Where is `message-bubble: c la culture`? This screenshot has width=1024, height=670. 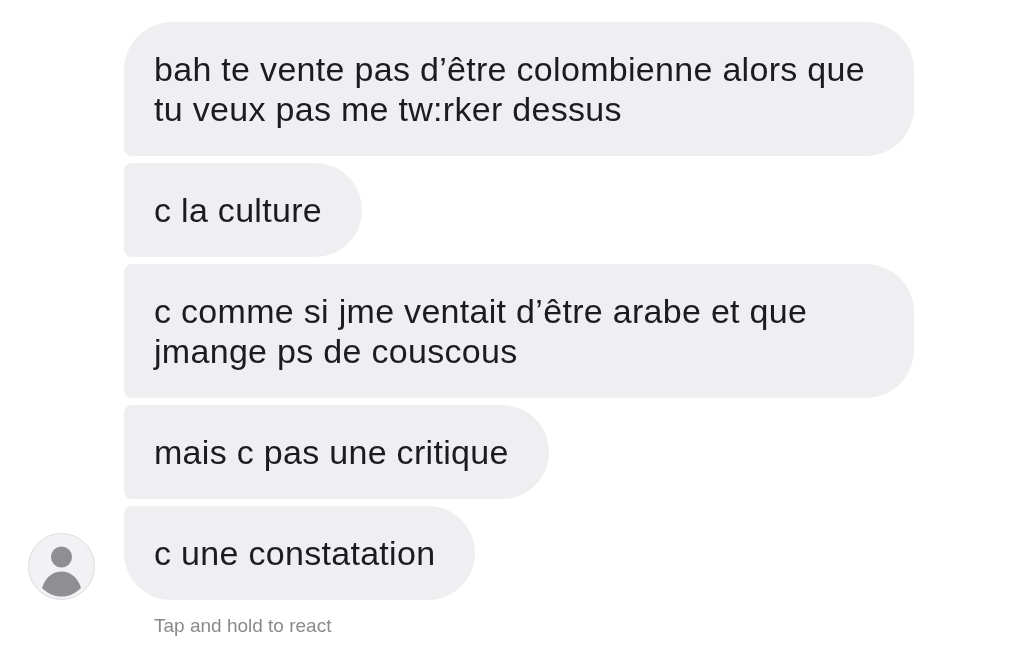 message-bubble: c la culture is located at coordinates (243, 210).